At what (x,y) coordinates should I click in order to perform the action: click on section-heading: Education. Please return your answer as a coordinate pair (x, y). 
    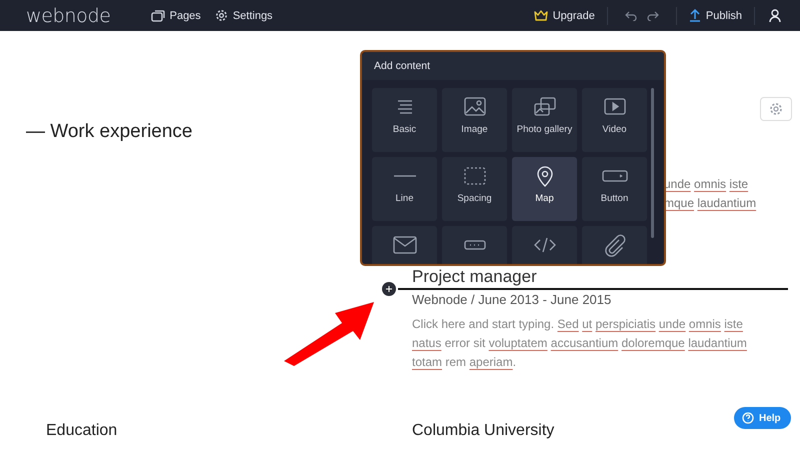
    Looking at the image, I should click on (82, 431).